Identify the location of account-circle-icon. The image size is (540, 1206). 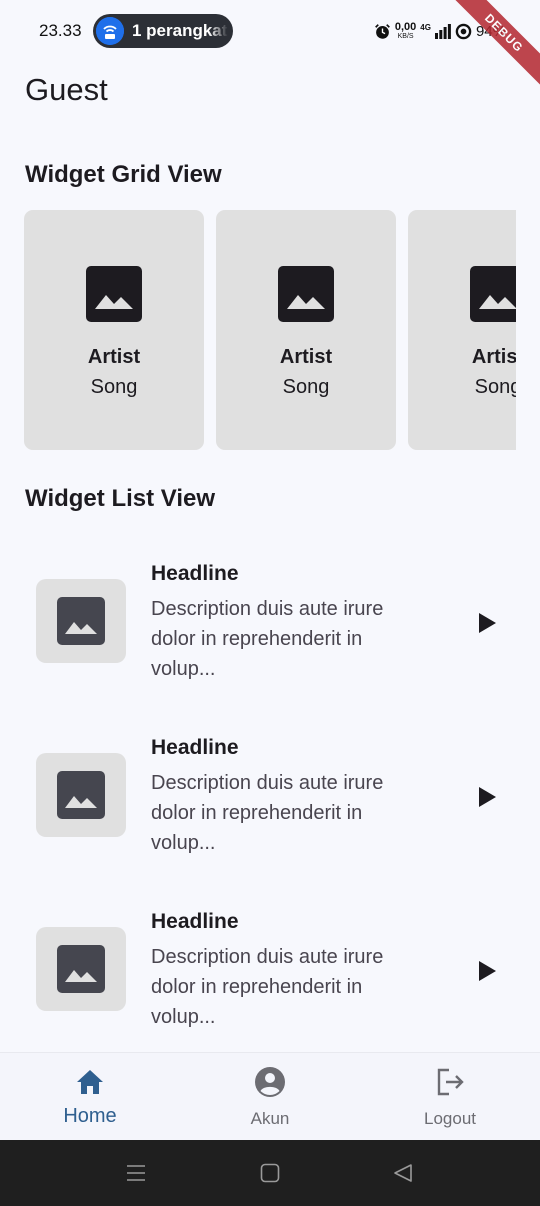
(270, 1082).